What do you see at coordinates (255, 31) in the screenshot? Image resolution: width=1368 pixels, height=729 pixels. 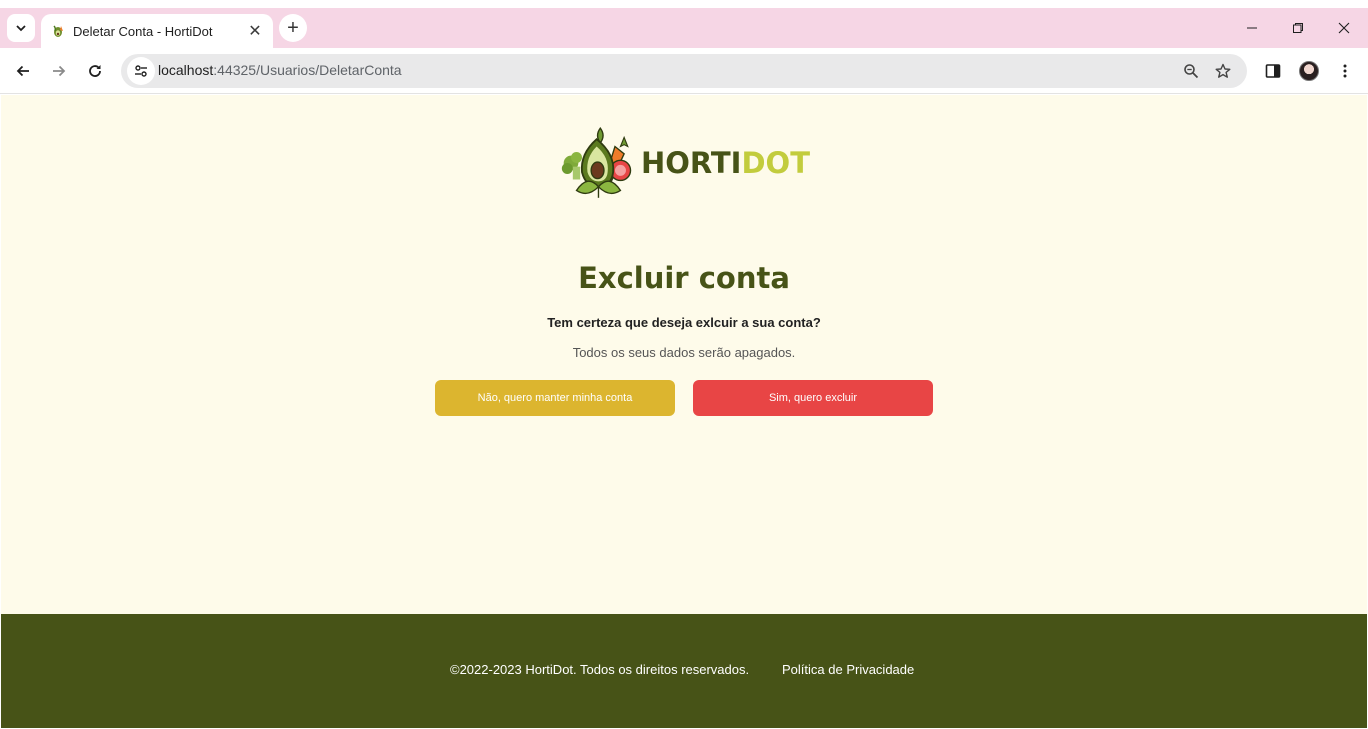 I see `close-icon: ✕` at bounding box center [255, 31].